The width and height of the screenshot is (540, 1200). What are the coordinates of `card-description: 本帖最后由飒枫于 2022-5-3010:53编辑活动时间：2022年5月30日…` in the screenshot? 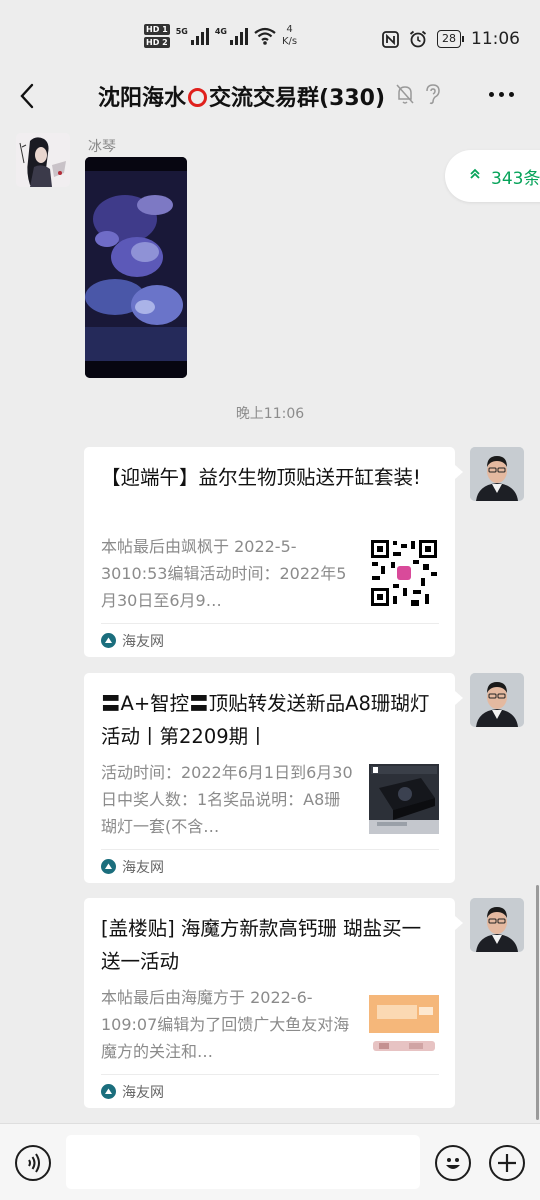 It's located at (224, 573).